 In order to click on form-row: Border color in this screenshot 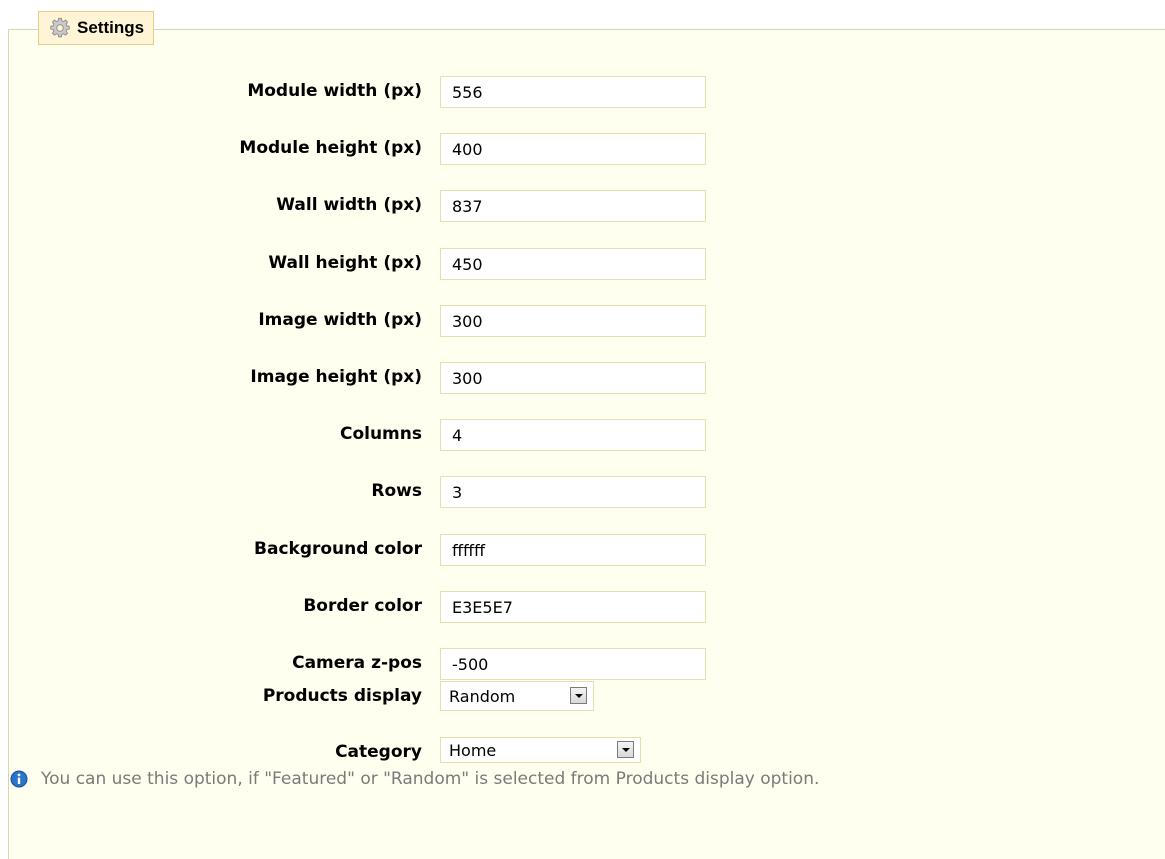, I will do `click(582, 607)`.